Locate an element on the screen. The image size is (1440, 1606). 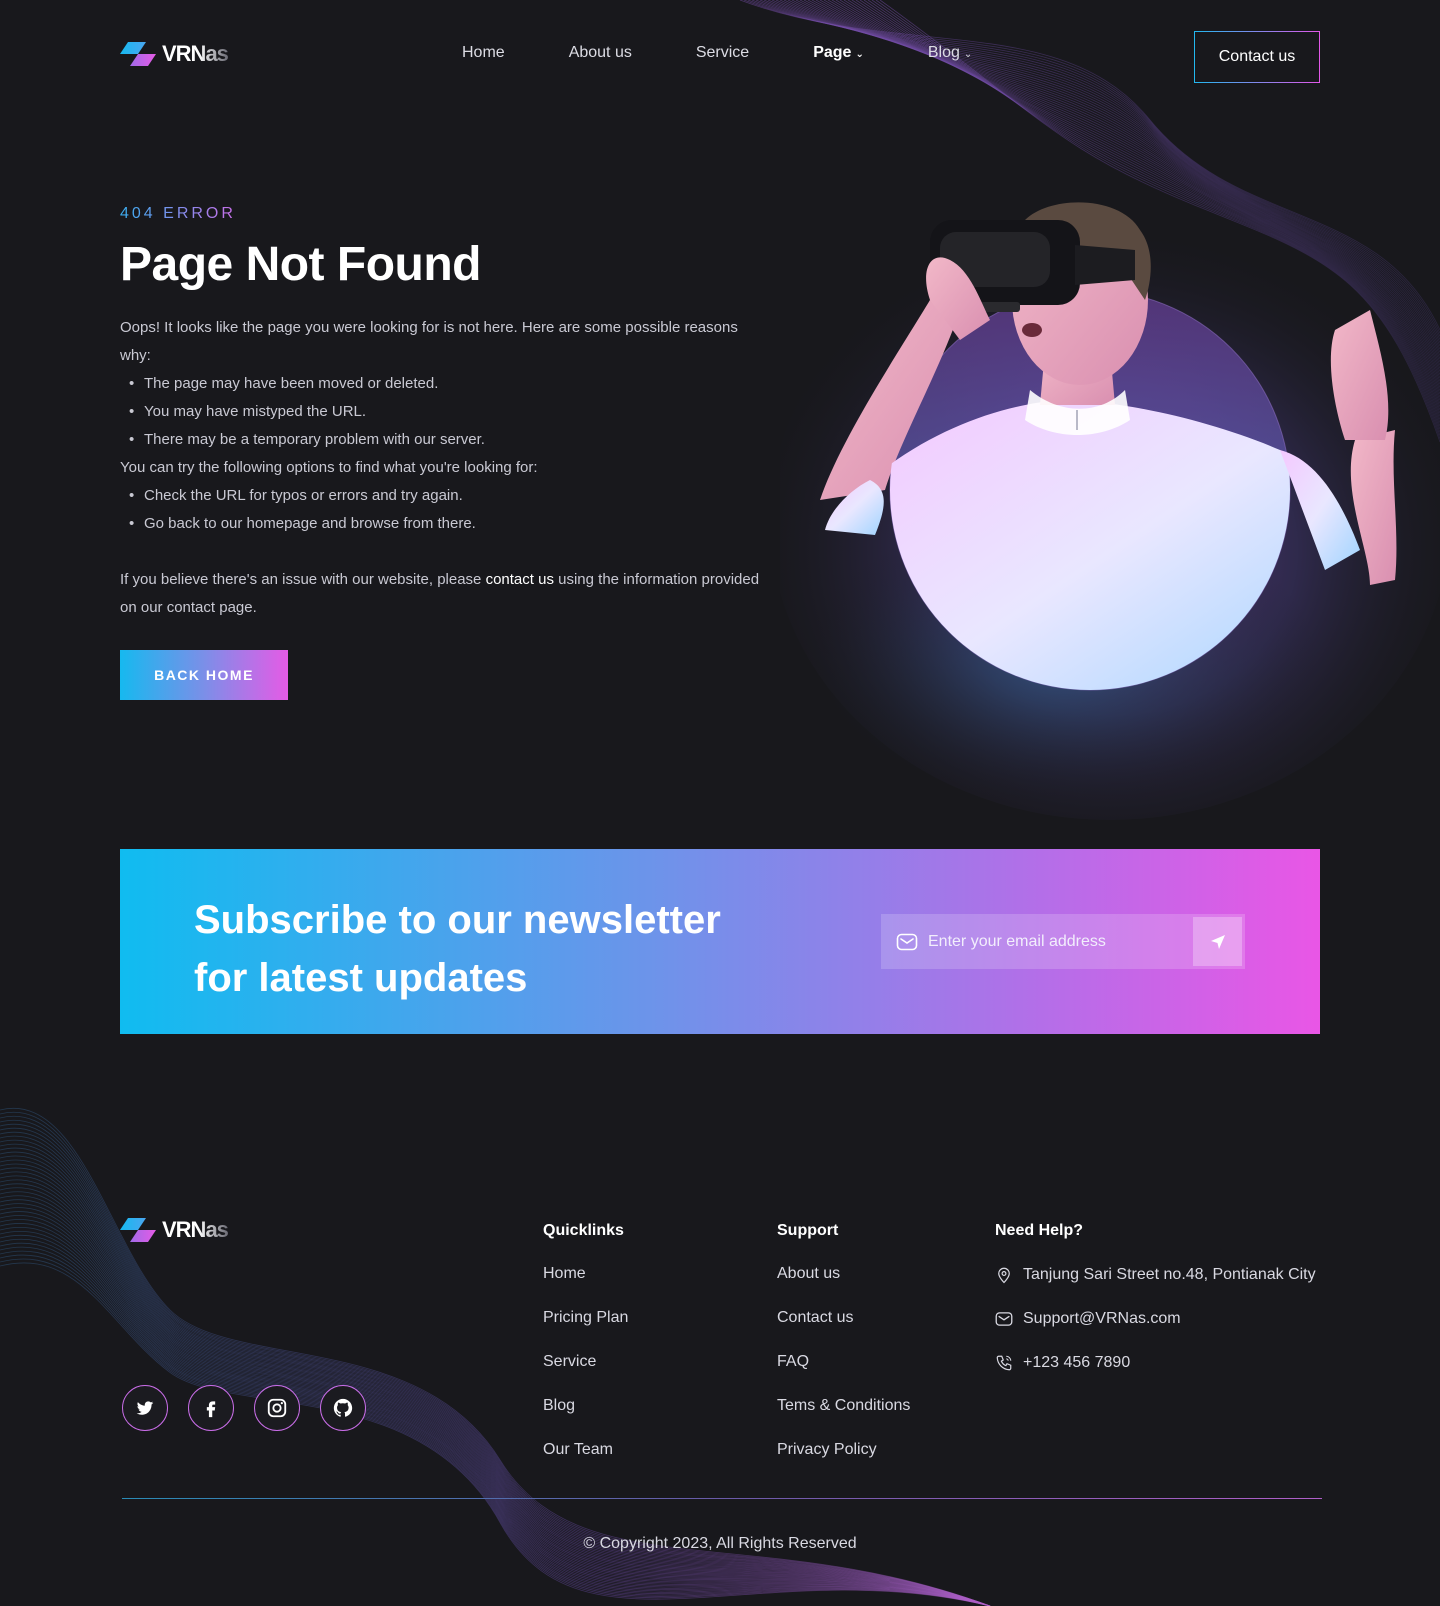
footer-link-home: Home is located at coordinates (585, 1274).